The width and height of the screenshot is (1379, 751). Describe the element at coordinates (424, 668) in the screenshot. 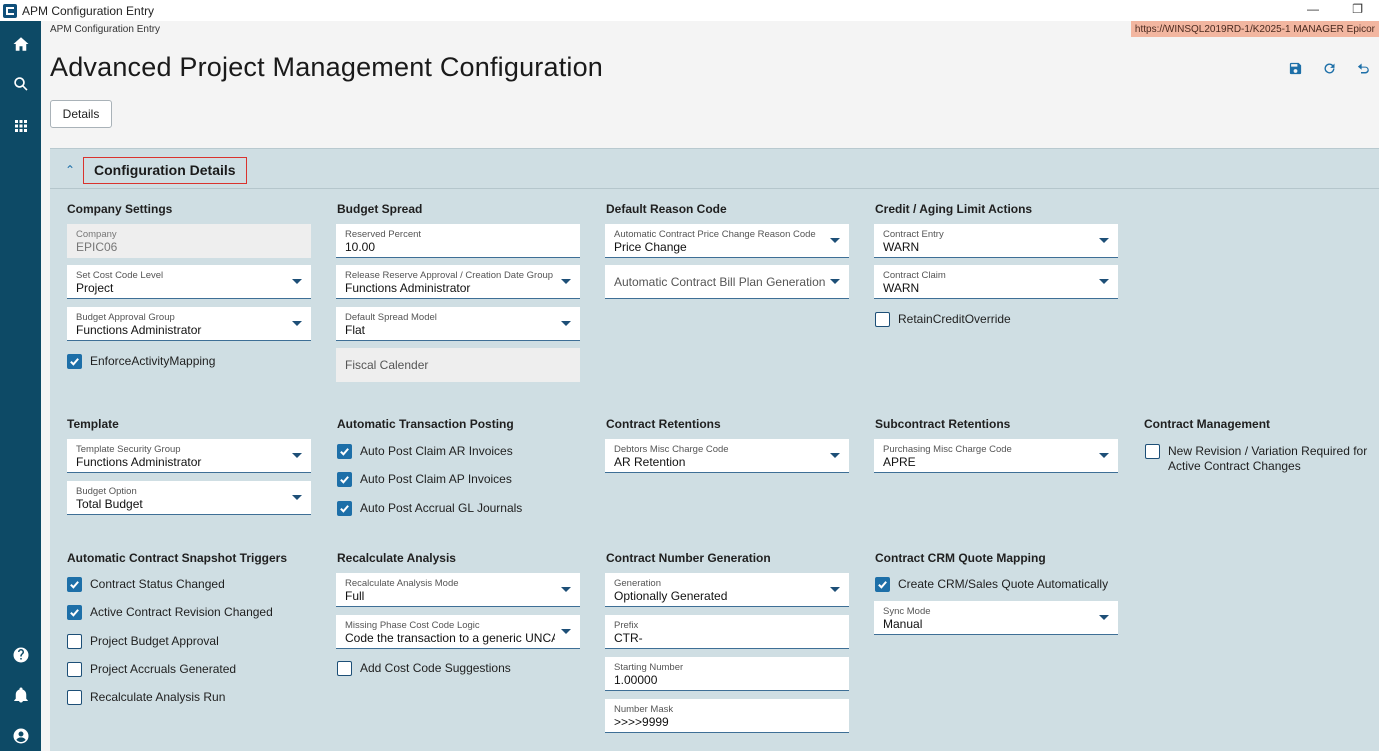

I see `add-cost-code-suggestions-checkbox: Add Cost Code Suggestions` at that location.